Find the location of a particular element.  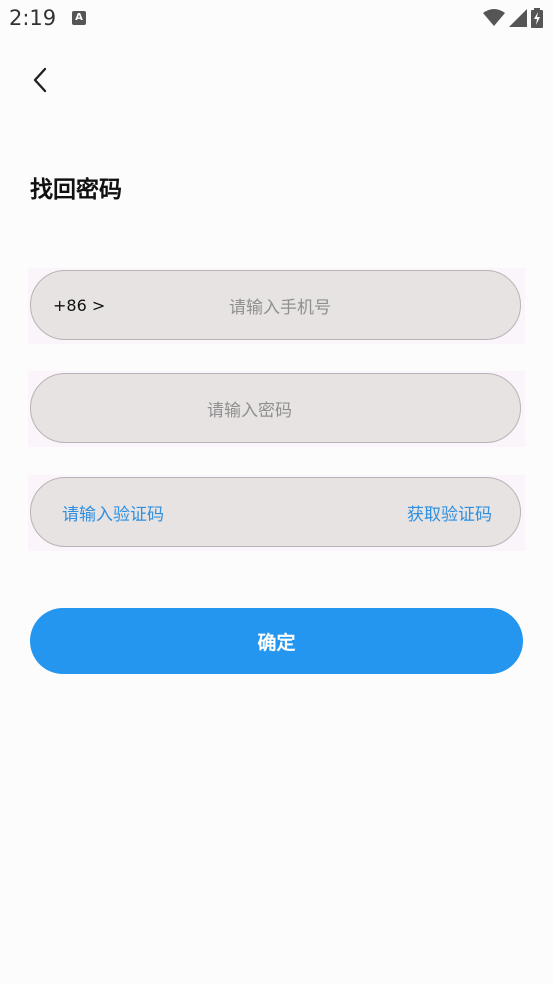

confirm-button: 确定 is located at coordinates (276, 641).